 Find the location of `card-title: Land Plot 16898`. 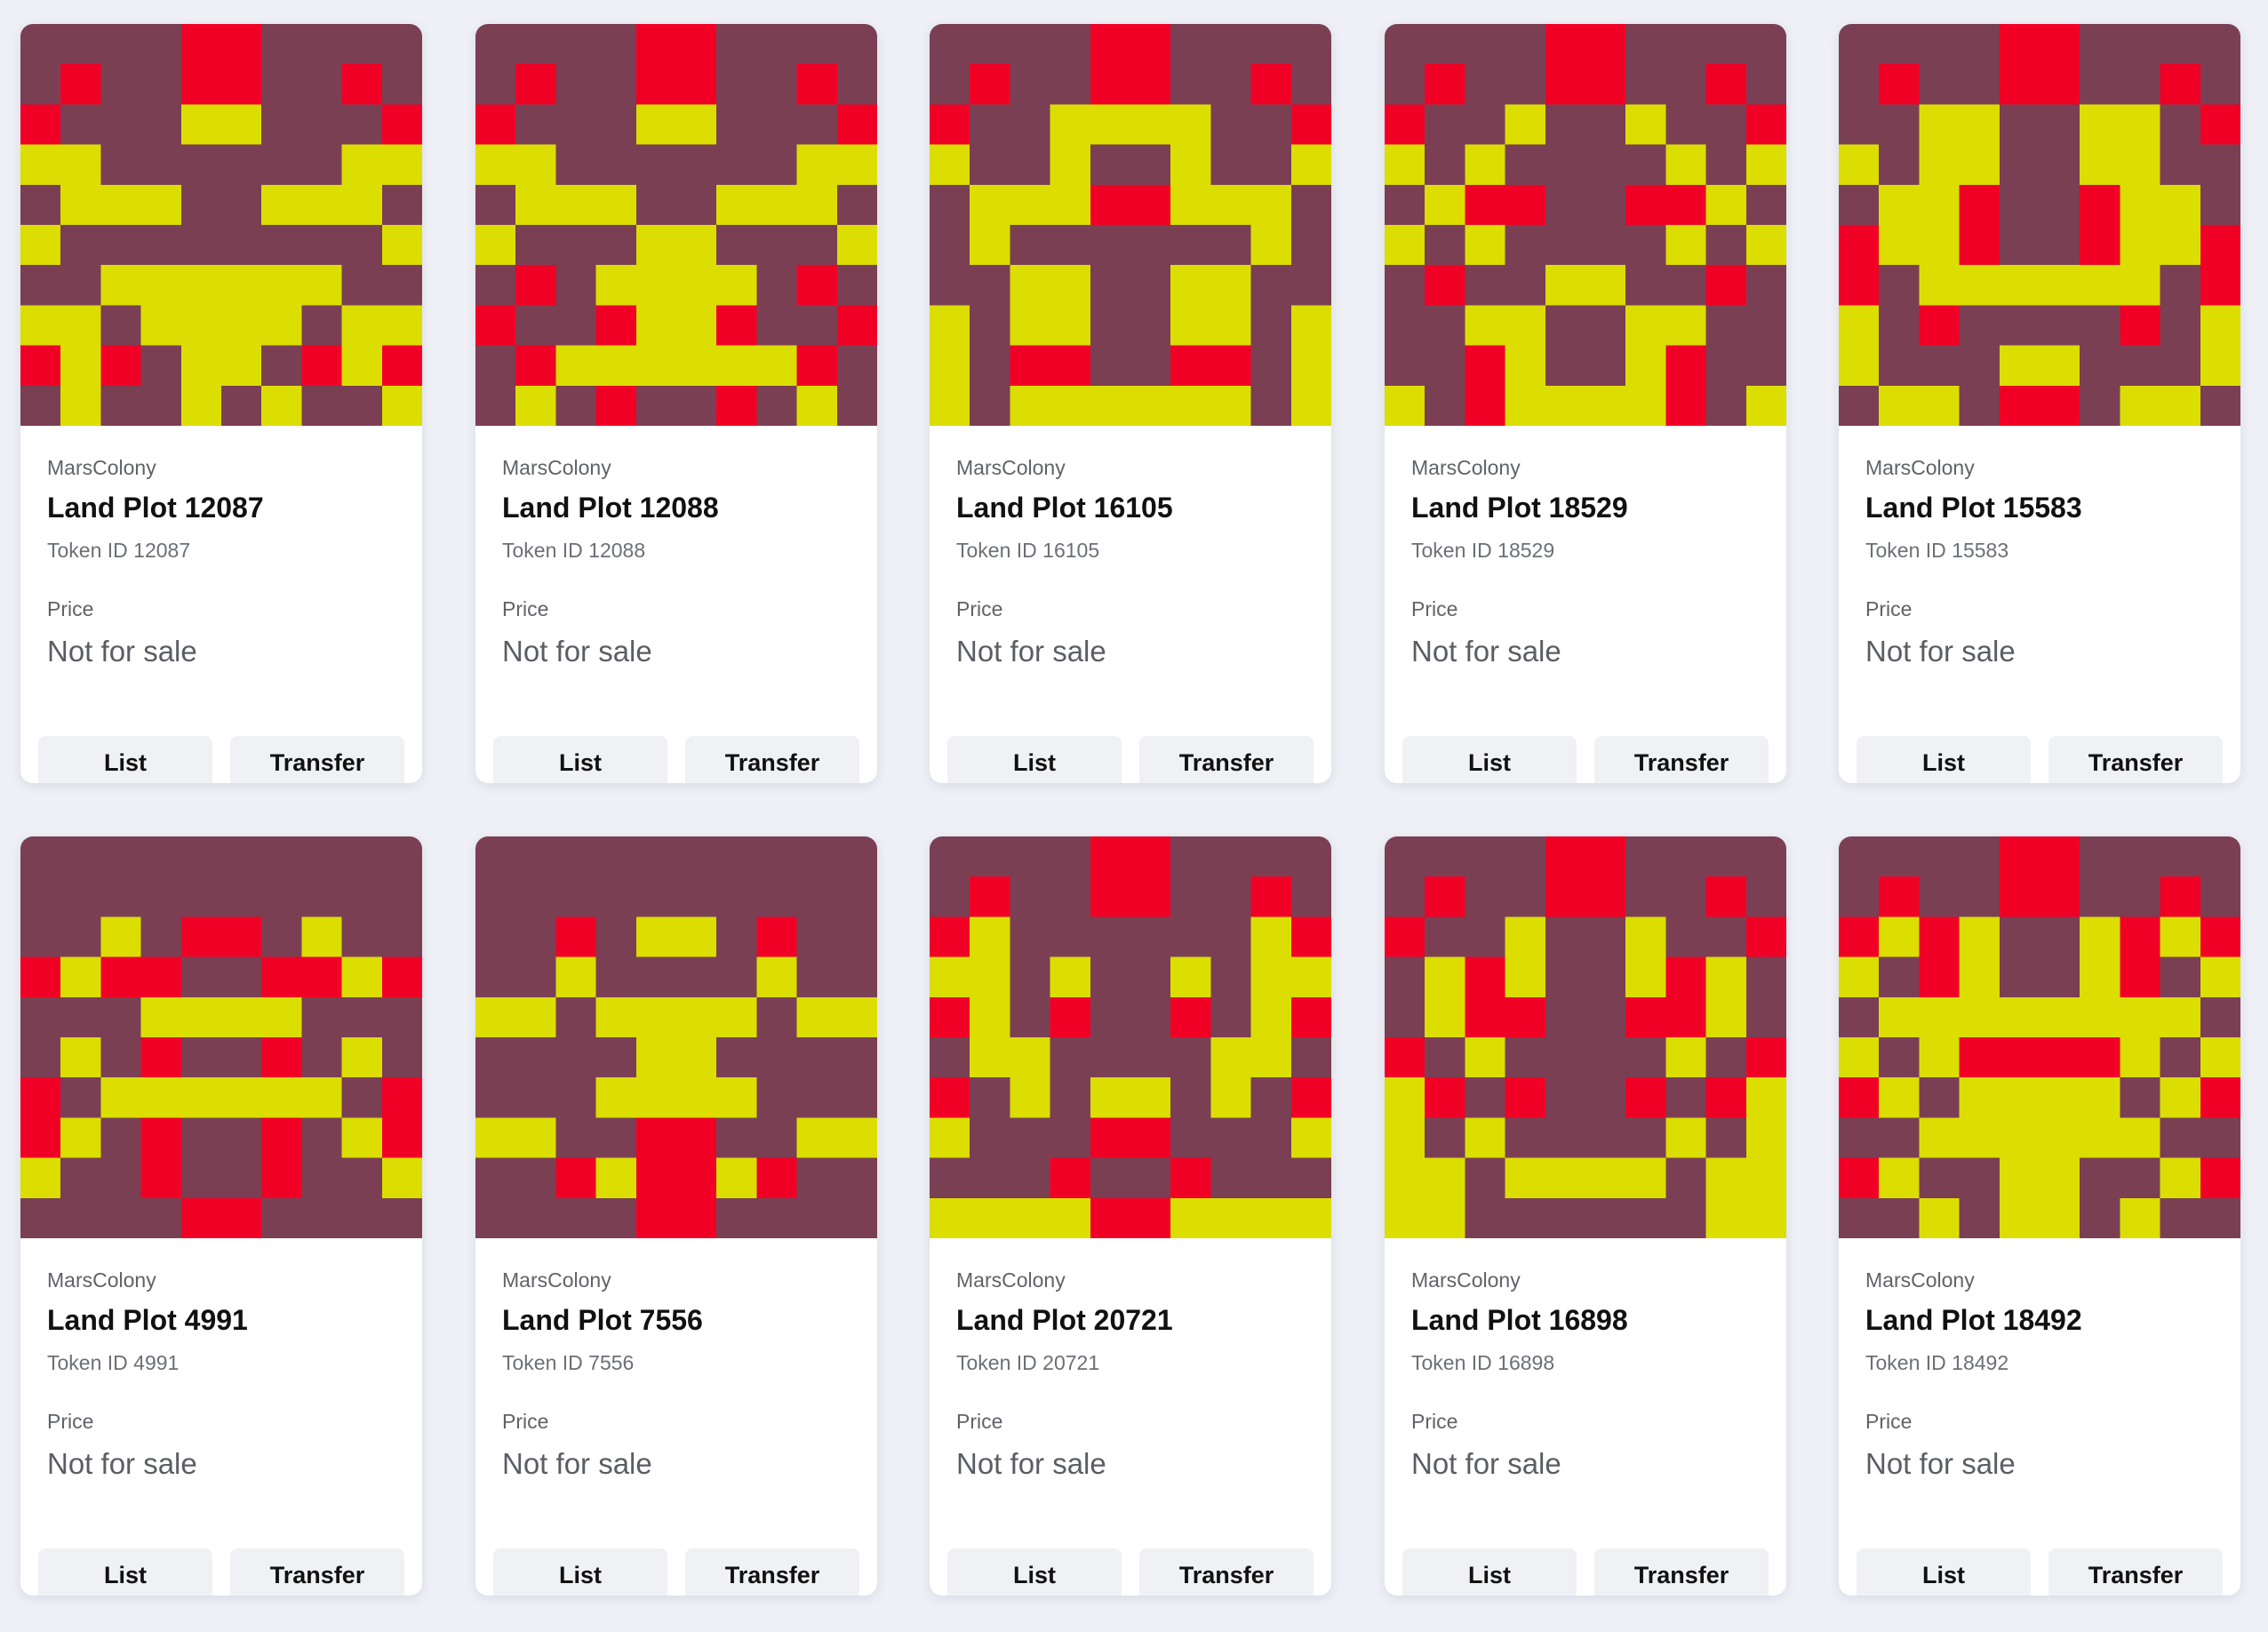

card-title: Land Plot 16898 is located at coordinates (1520, 1320).